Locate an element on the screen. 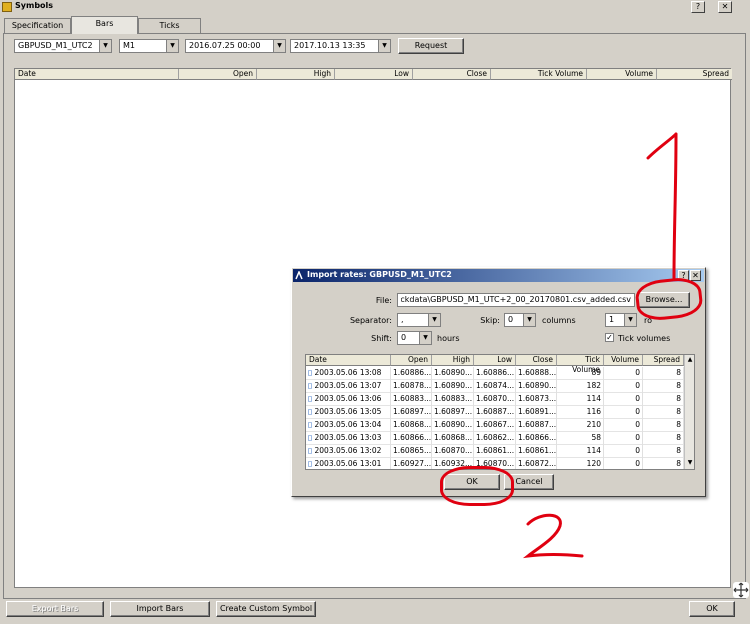  cell-date-text: 2003.05.06 13:04 is located at coordinates (348, 424).